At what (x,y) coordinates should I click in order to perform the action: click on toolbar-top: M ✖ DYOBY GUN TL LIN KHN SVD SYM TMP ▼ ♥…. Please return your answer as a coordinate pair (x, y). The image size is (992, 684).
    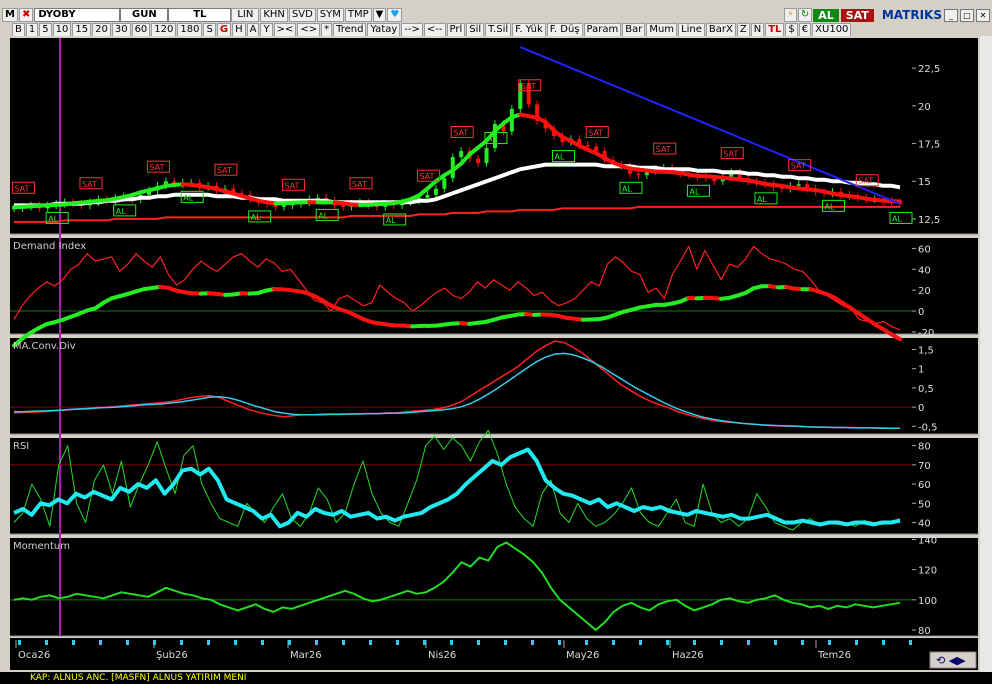
    Looking at the image, I should click on (496, 15).